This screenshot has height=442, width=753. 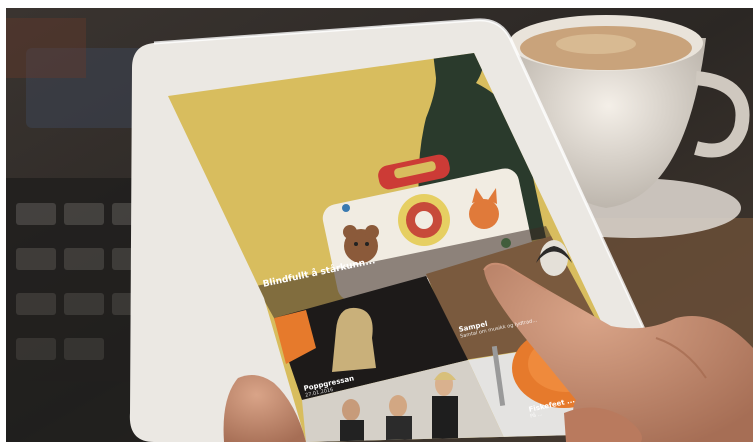 I want to click on object-blur, so click(x=46, y=48).